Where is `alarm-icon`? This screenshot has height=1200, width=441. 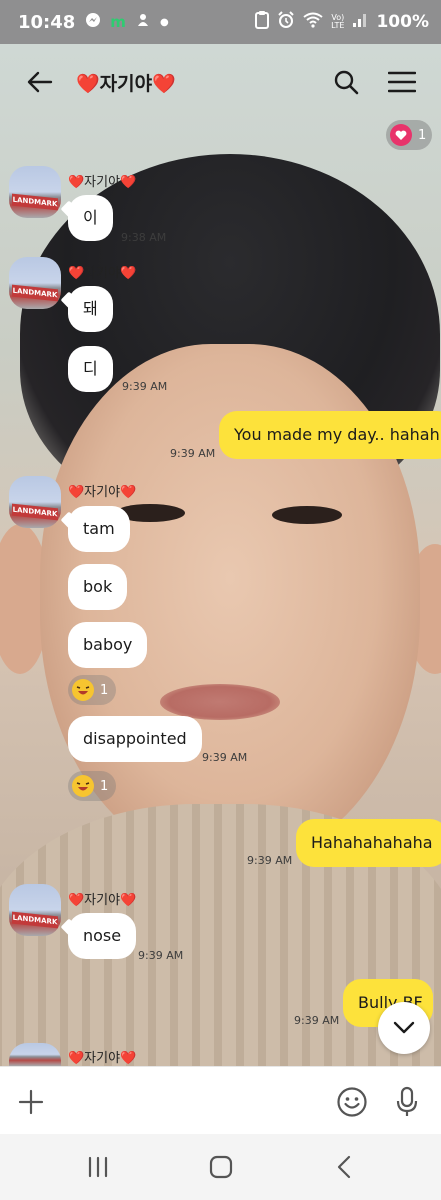
alarm-icon is located at coordinates (286, 22).